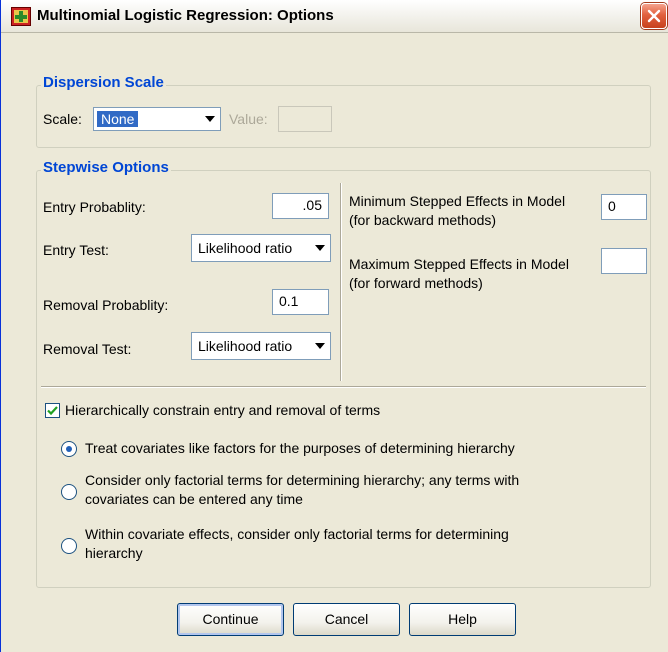  Describe the element at coordinates (87, 349) in the screenshot. I see `removal-test-label: Removal Test:` at that location.